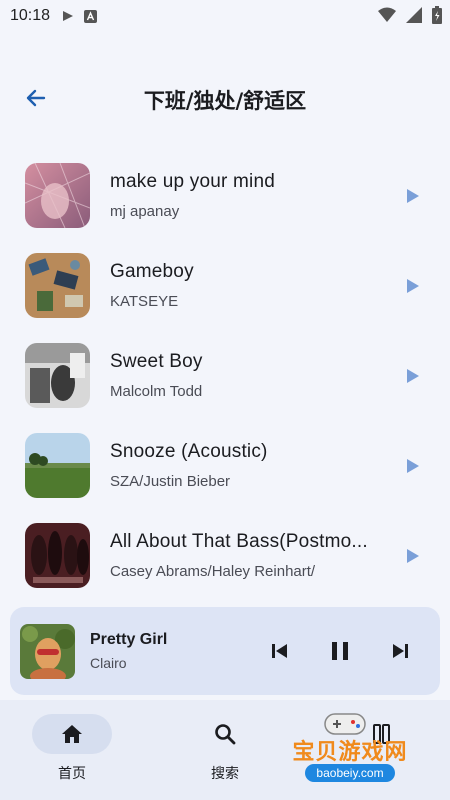  Describe the element at coordinates (225, 16) in the screenshot. I see `status-bar: 10:18` at that location.